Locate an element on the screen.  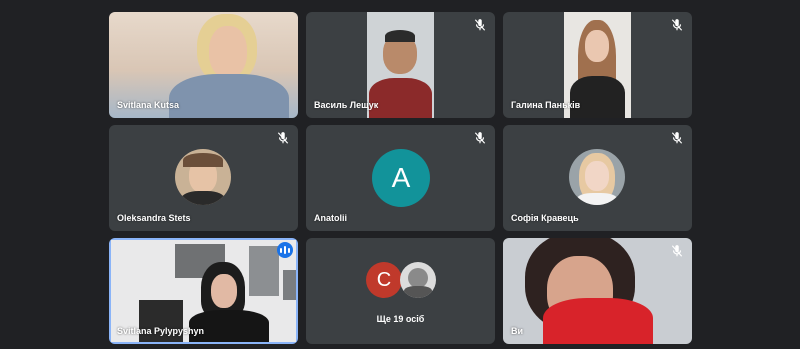
participant-tile-anatolii: A Anatolii is located at coordinates (400, 178).